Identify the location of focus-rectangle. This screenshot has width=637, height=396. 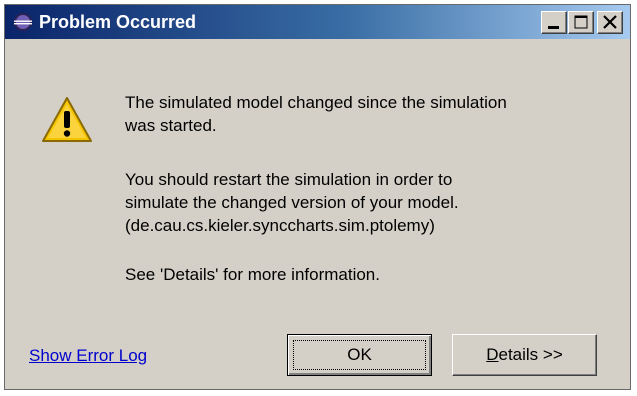
(359, 355).